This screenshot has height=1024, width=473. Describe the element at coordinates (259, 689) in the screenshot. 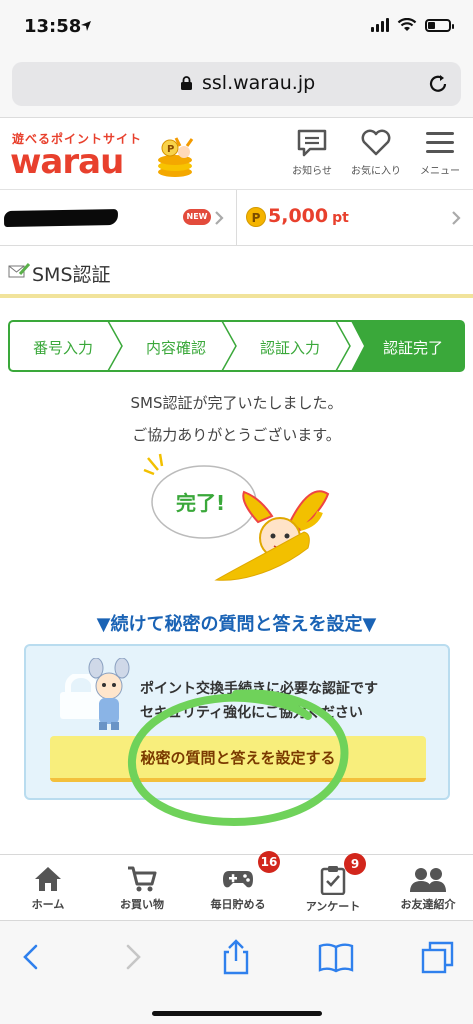

I see `promo-line-1: ポイント交換手続きに必要な認証です` at that location.